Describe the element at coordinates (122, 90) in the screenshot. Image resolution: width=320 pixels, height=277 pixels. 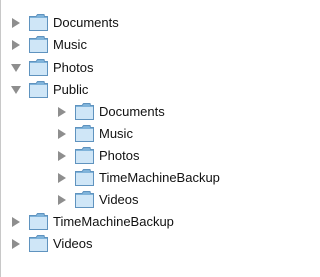
I see `tree-row-public: Public` at that location.